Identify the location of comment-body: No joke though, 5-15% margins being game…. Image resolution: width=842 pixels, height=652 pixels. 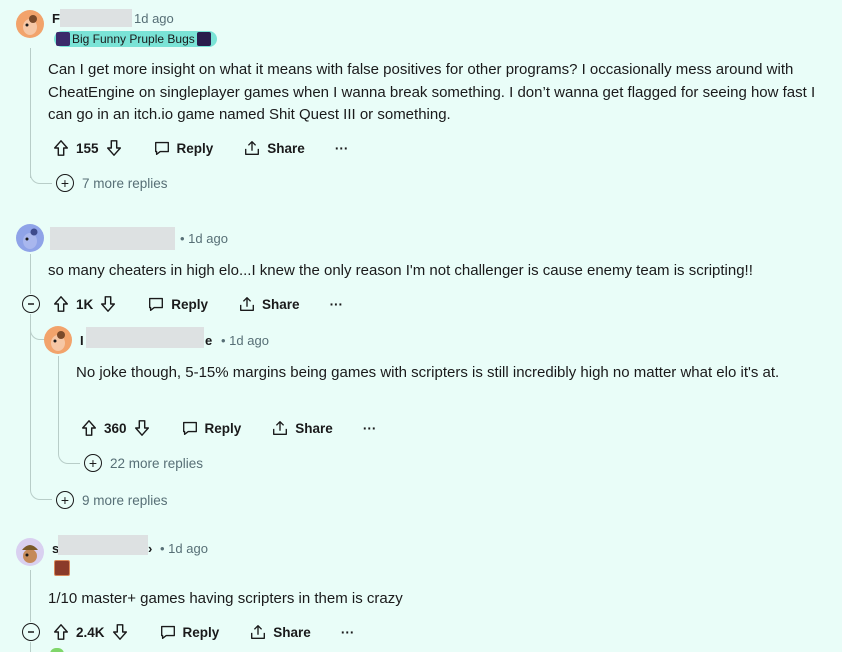
(428, 372).